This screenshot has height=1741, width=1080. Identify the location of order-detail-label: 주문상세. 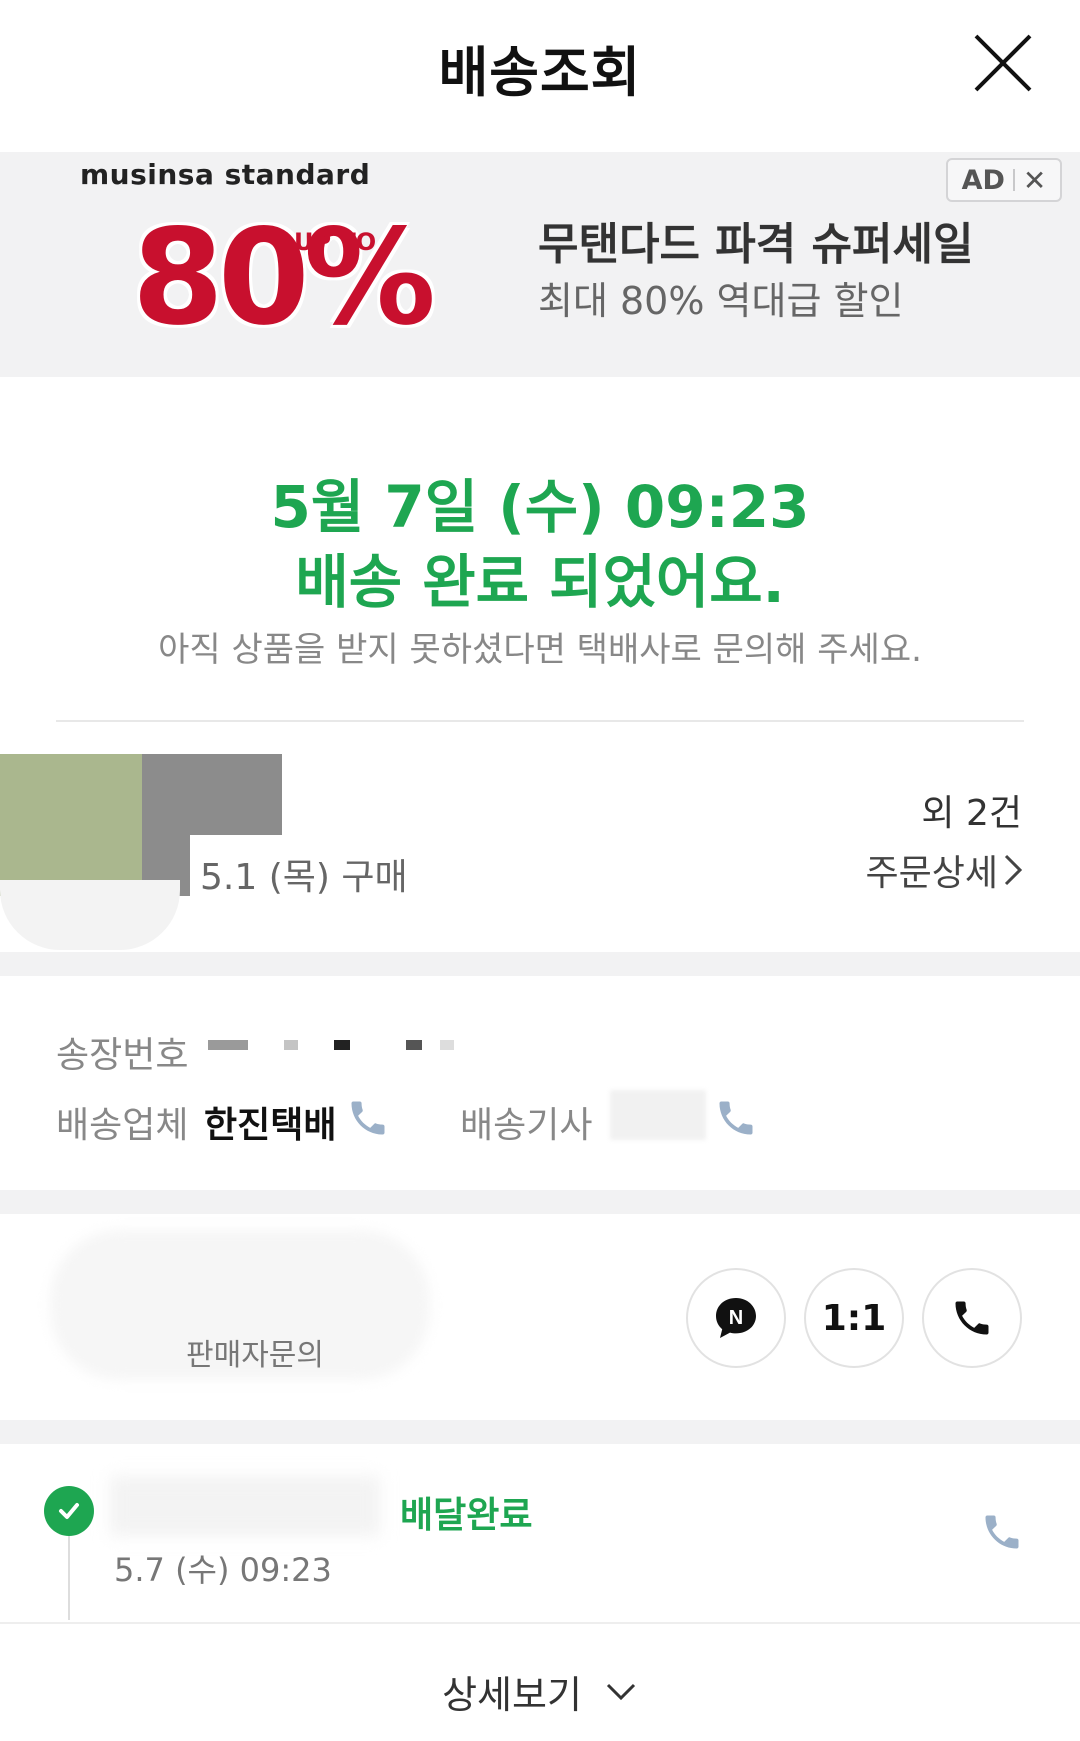
(931, 873).